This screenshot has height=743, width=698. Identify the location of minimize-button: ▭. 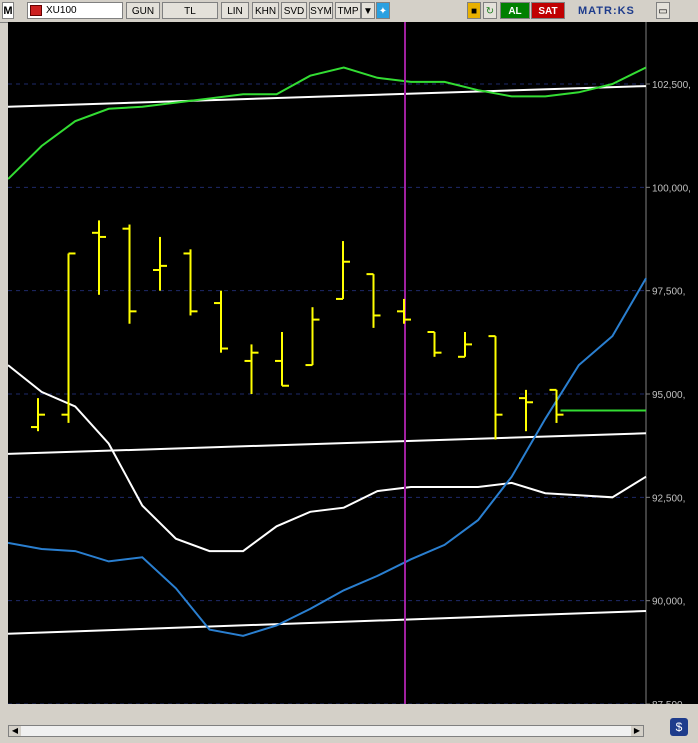
(663, 10).